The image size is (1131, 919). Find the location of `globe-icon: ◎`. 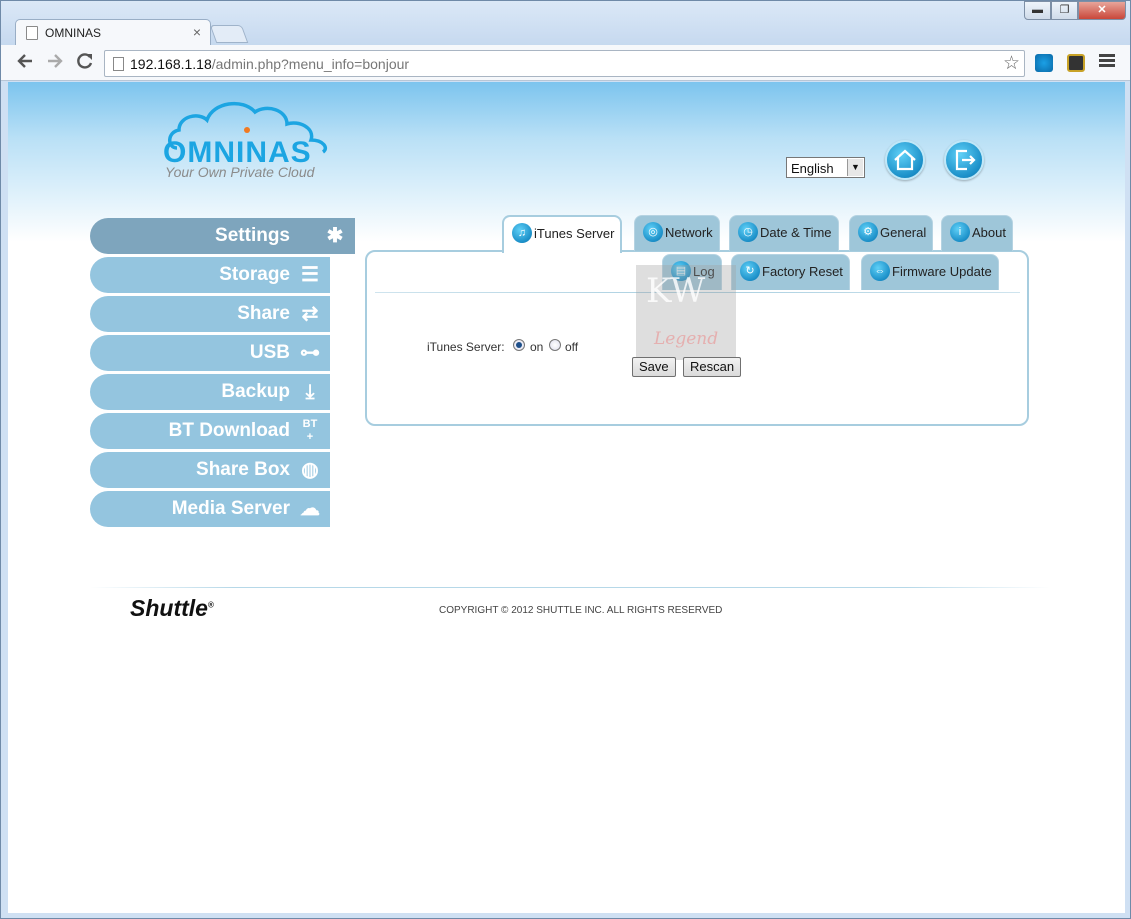

globe-icon: ◎ is located at coordinates (653, 232).